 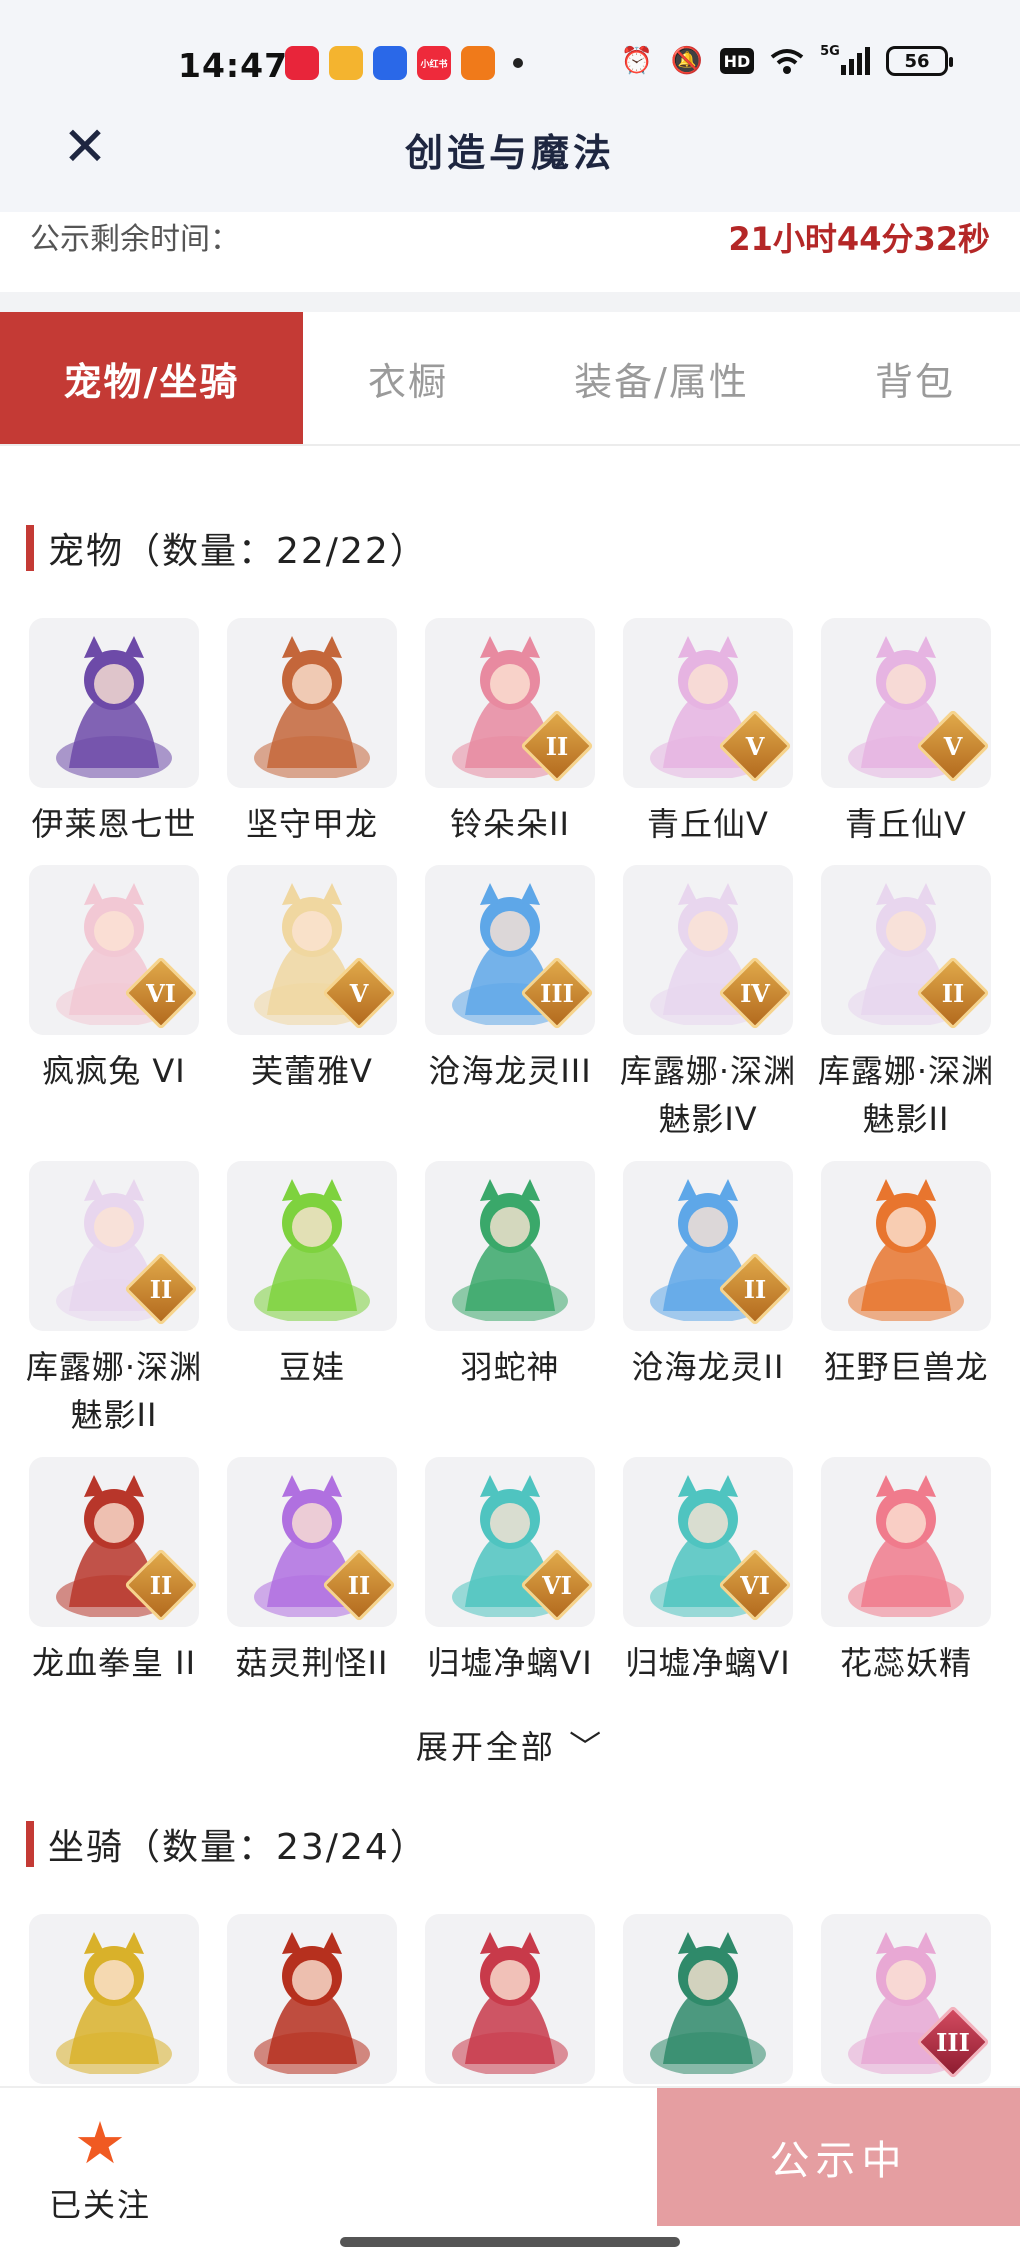 What do you see at coordinates (312, 1580) in the screenshot?
I see `pet-card: II 菇灵荆怪II` at bounding box center [312, 1580].